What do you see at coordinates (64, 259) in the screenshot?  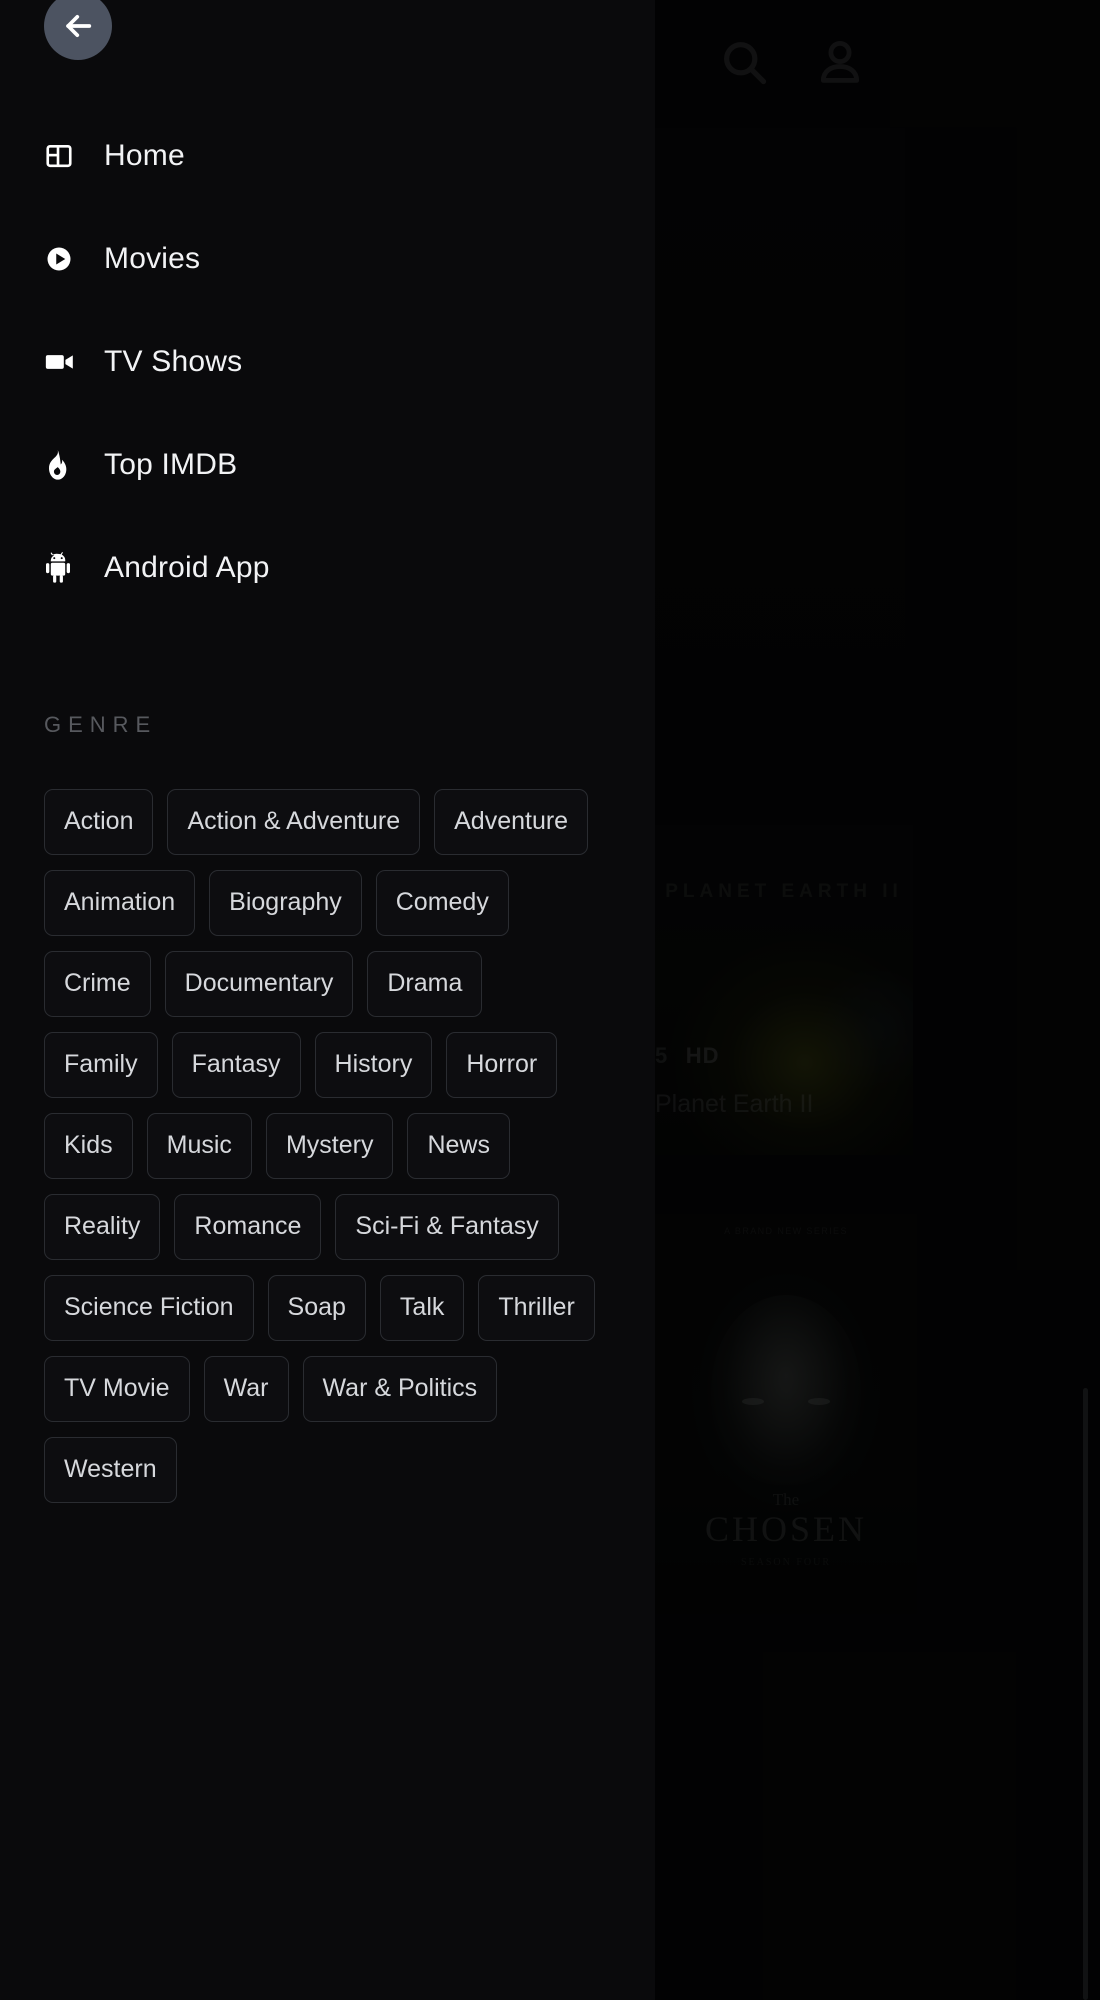 I see `play-circle-icon` at bounding box center [64, 259].